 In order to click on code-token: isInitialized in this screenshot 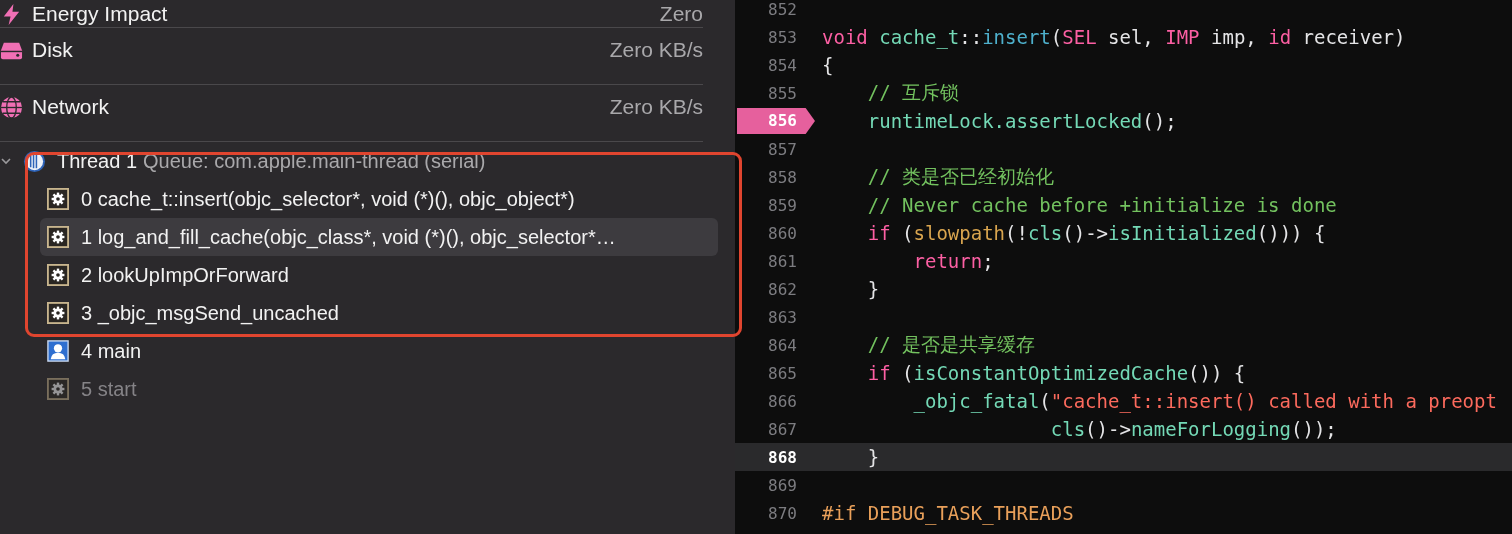, I will do `click(1182, 233)`.